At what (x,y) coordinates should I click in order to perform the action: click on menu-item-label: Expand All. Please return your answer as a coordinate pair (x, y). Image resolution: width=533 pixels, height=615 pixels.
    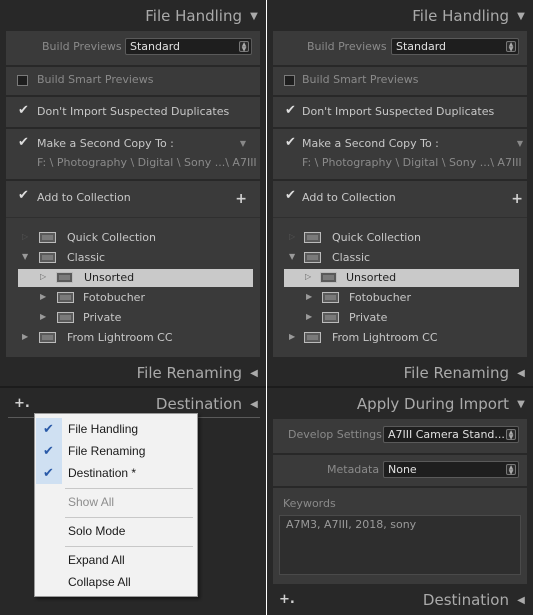
    Looking at the image, I should click on (96, 560).